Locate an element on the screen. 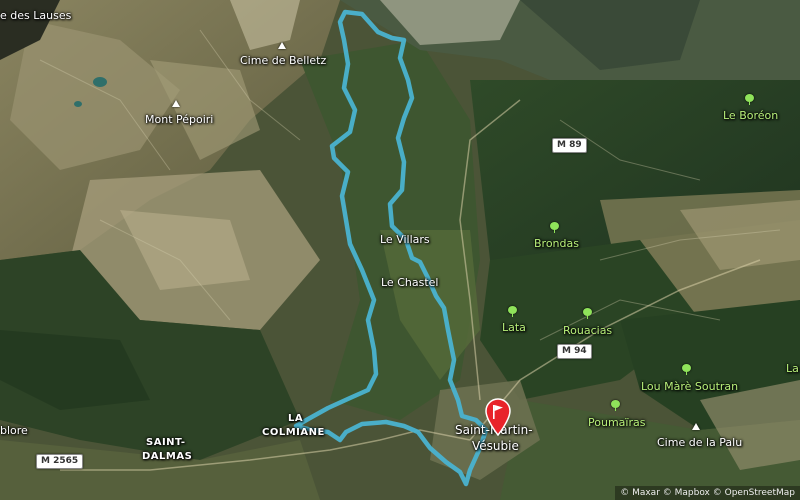  place-label-poumairas: Poumaïras is located at coordinates (617, 422).